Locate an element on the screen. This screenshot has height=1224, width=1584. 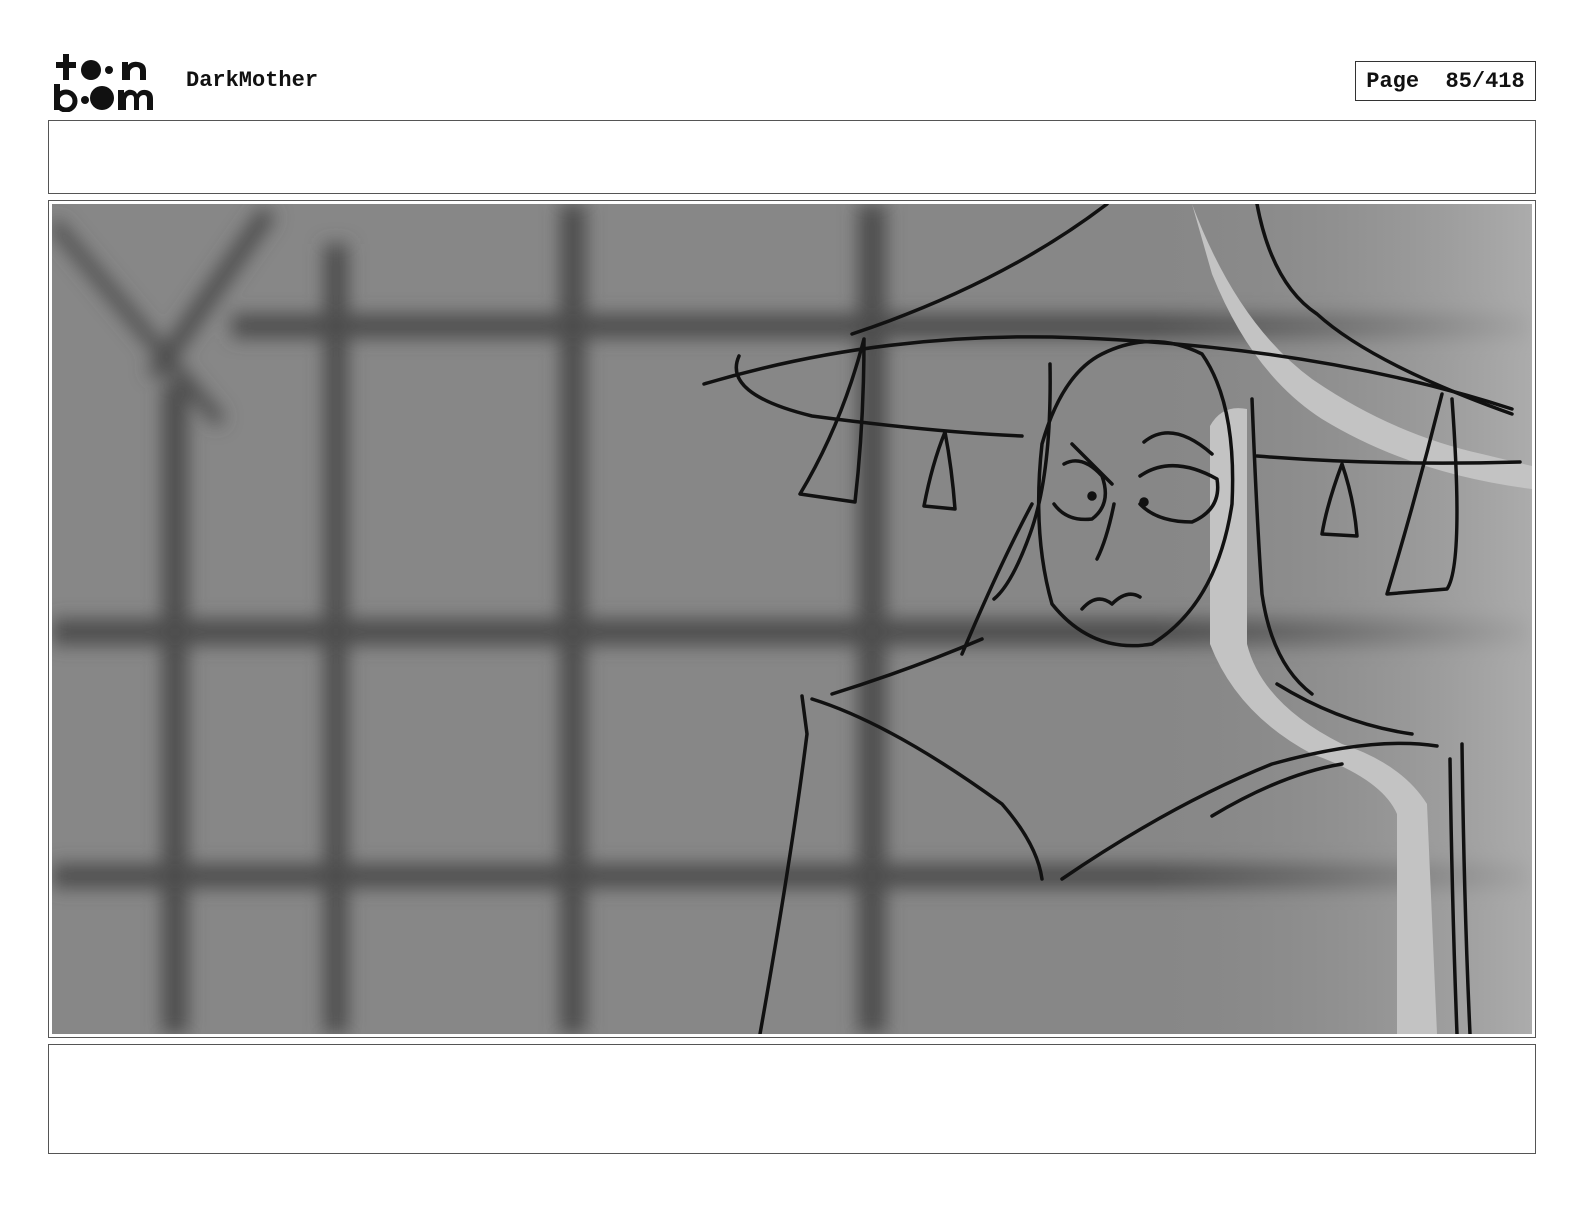
toon-boom-logo is located at coordinates (108, 82).